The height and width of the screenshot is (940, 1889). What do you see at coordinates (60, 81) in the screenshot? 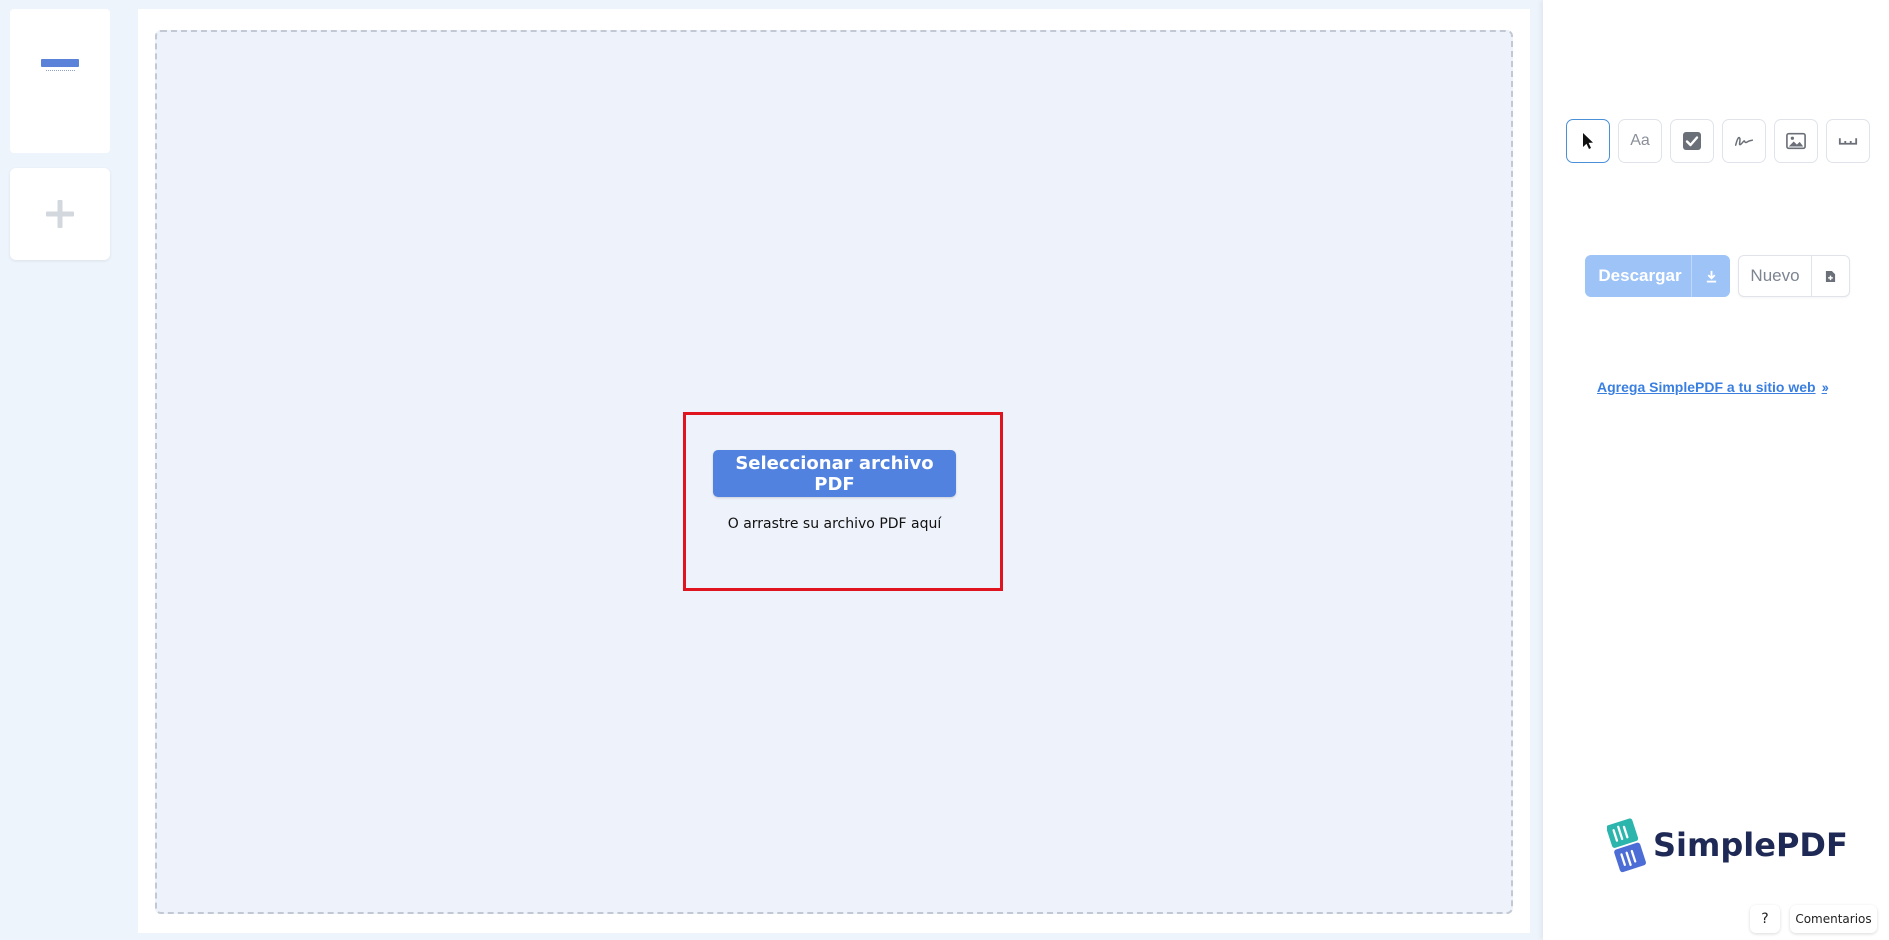
I see `page-thumbnail` at bounding box center [60, 81].